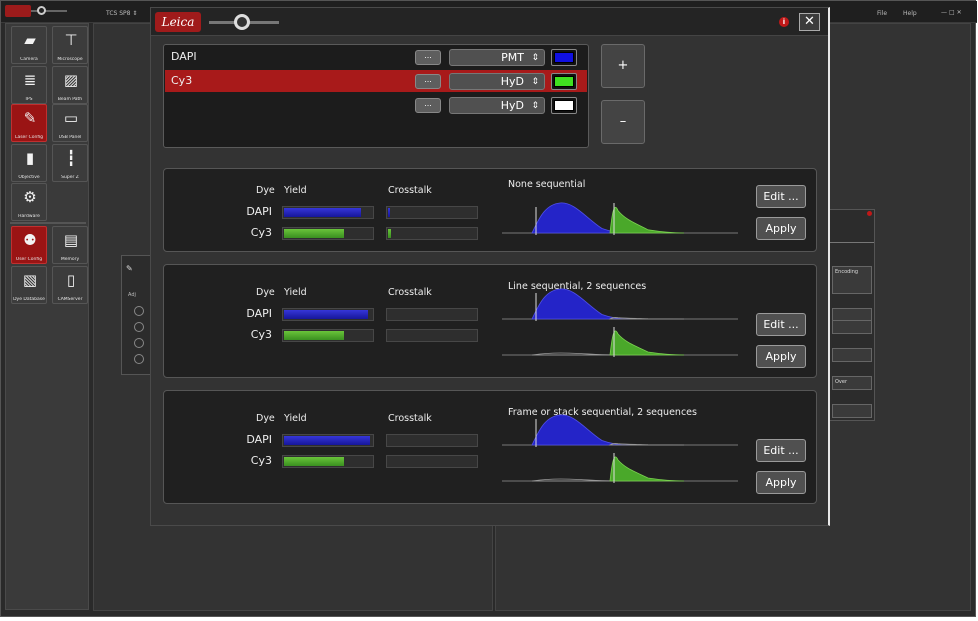  I want to click on background-tool-panel: ✎ Adj, so click(137, 315).